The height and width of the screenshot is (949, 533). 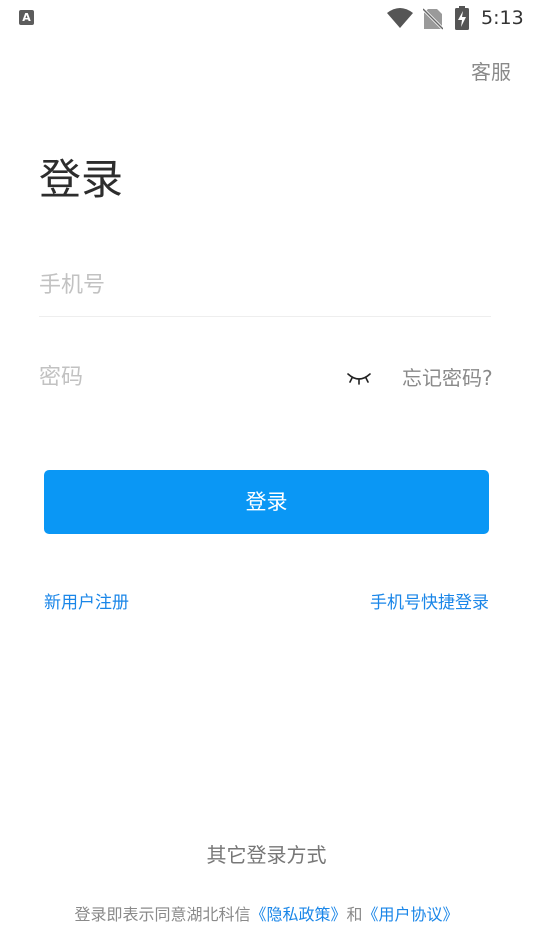 What do you see at coordinates (400, 18) in the screenshot?
I see `wifi-icon` at bounding box center [400, 18].